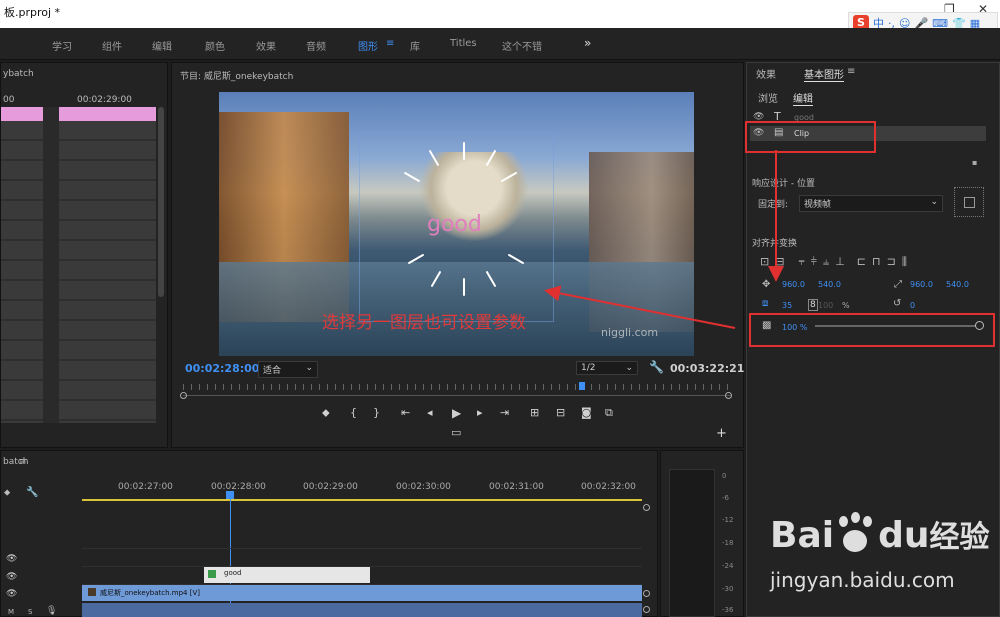 The width and height of the screenshot is (1000, 617). I want to click on microphone-icon: 🎙, so click(51, 611).